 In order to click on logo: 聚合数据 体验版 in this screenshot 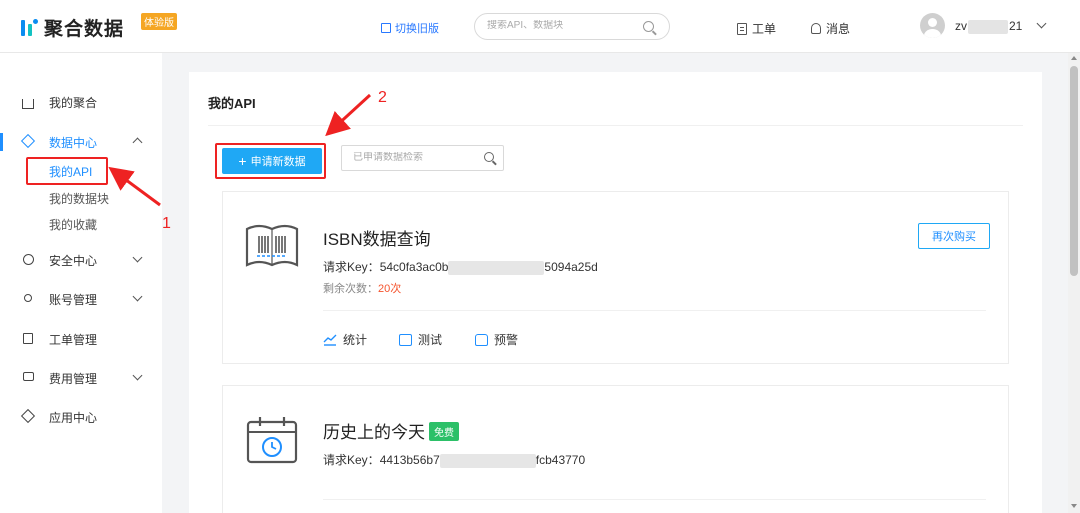, I will do `click(97, 26)`.